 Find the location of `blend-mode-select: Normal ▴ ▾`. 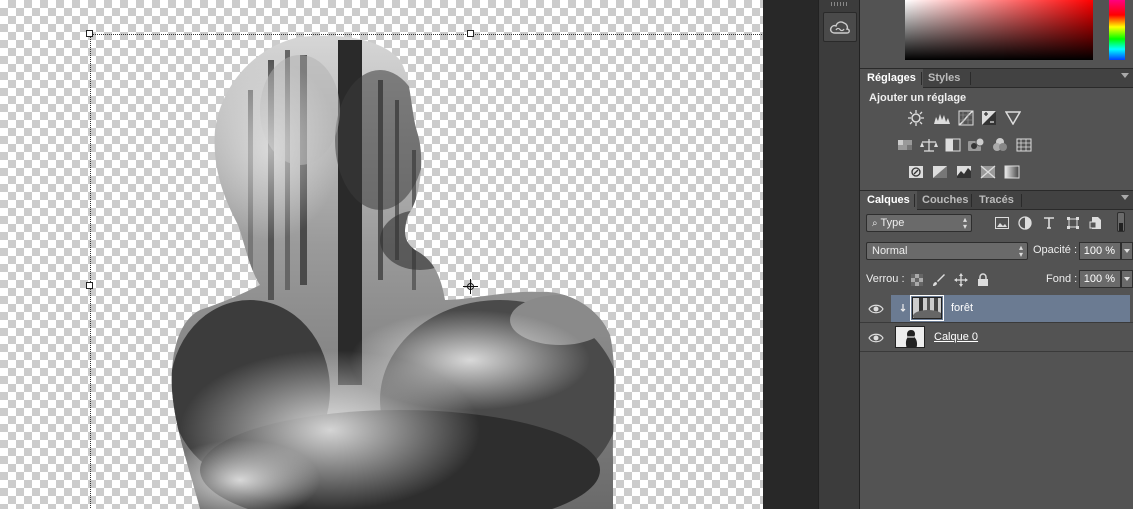

blend-mode-select: Normal ▴ ▾ is located at coordinates (947, 251).